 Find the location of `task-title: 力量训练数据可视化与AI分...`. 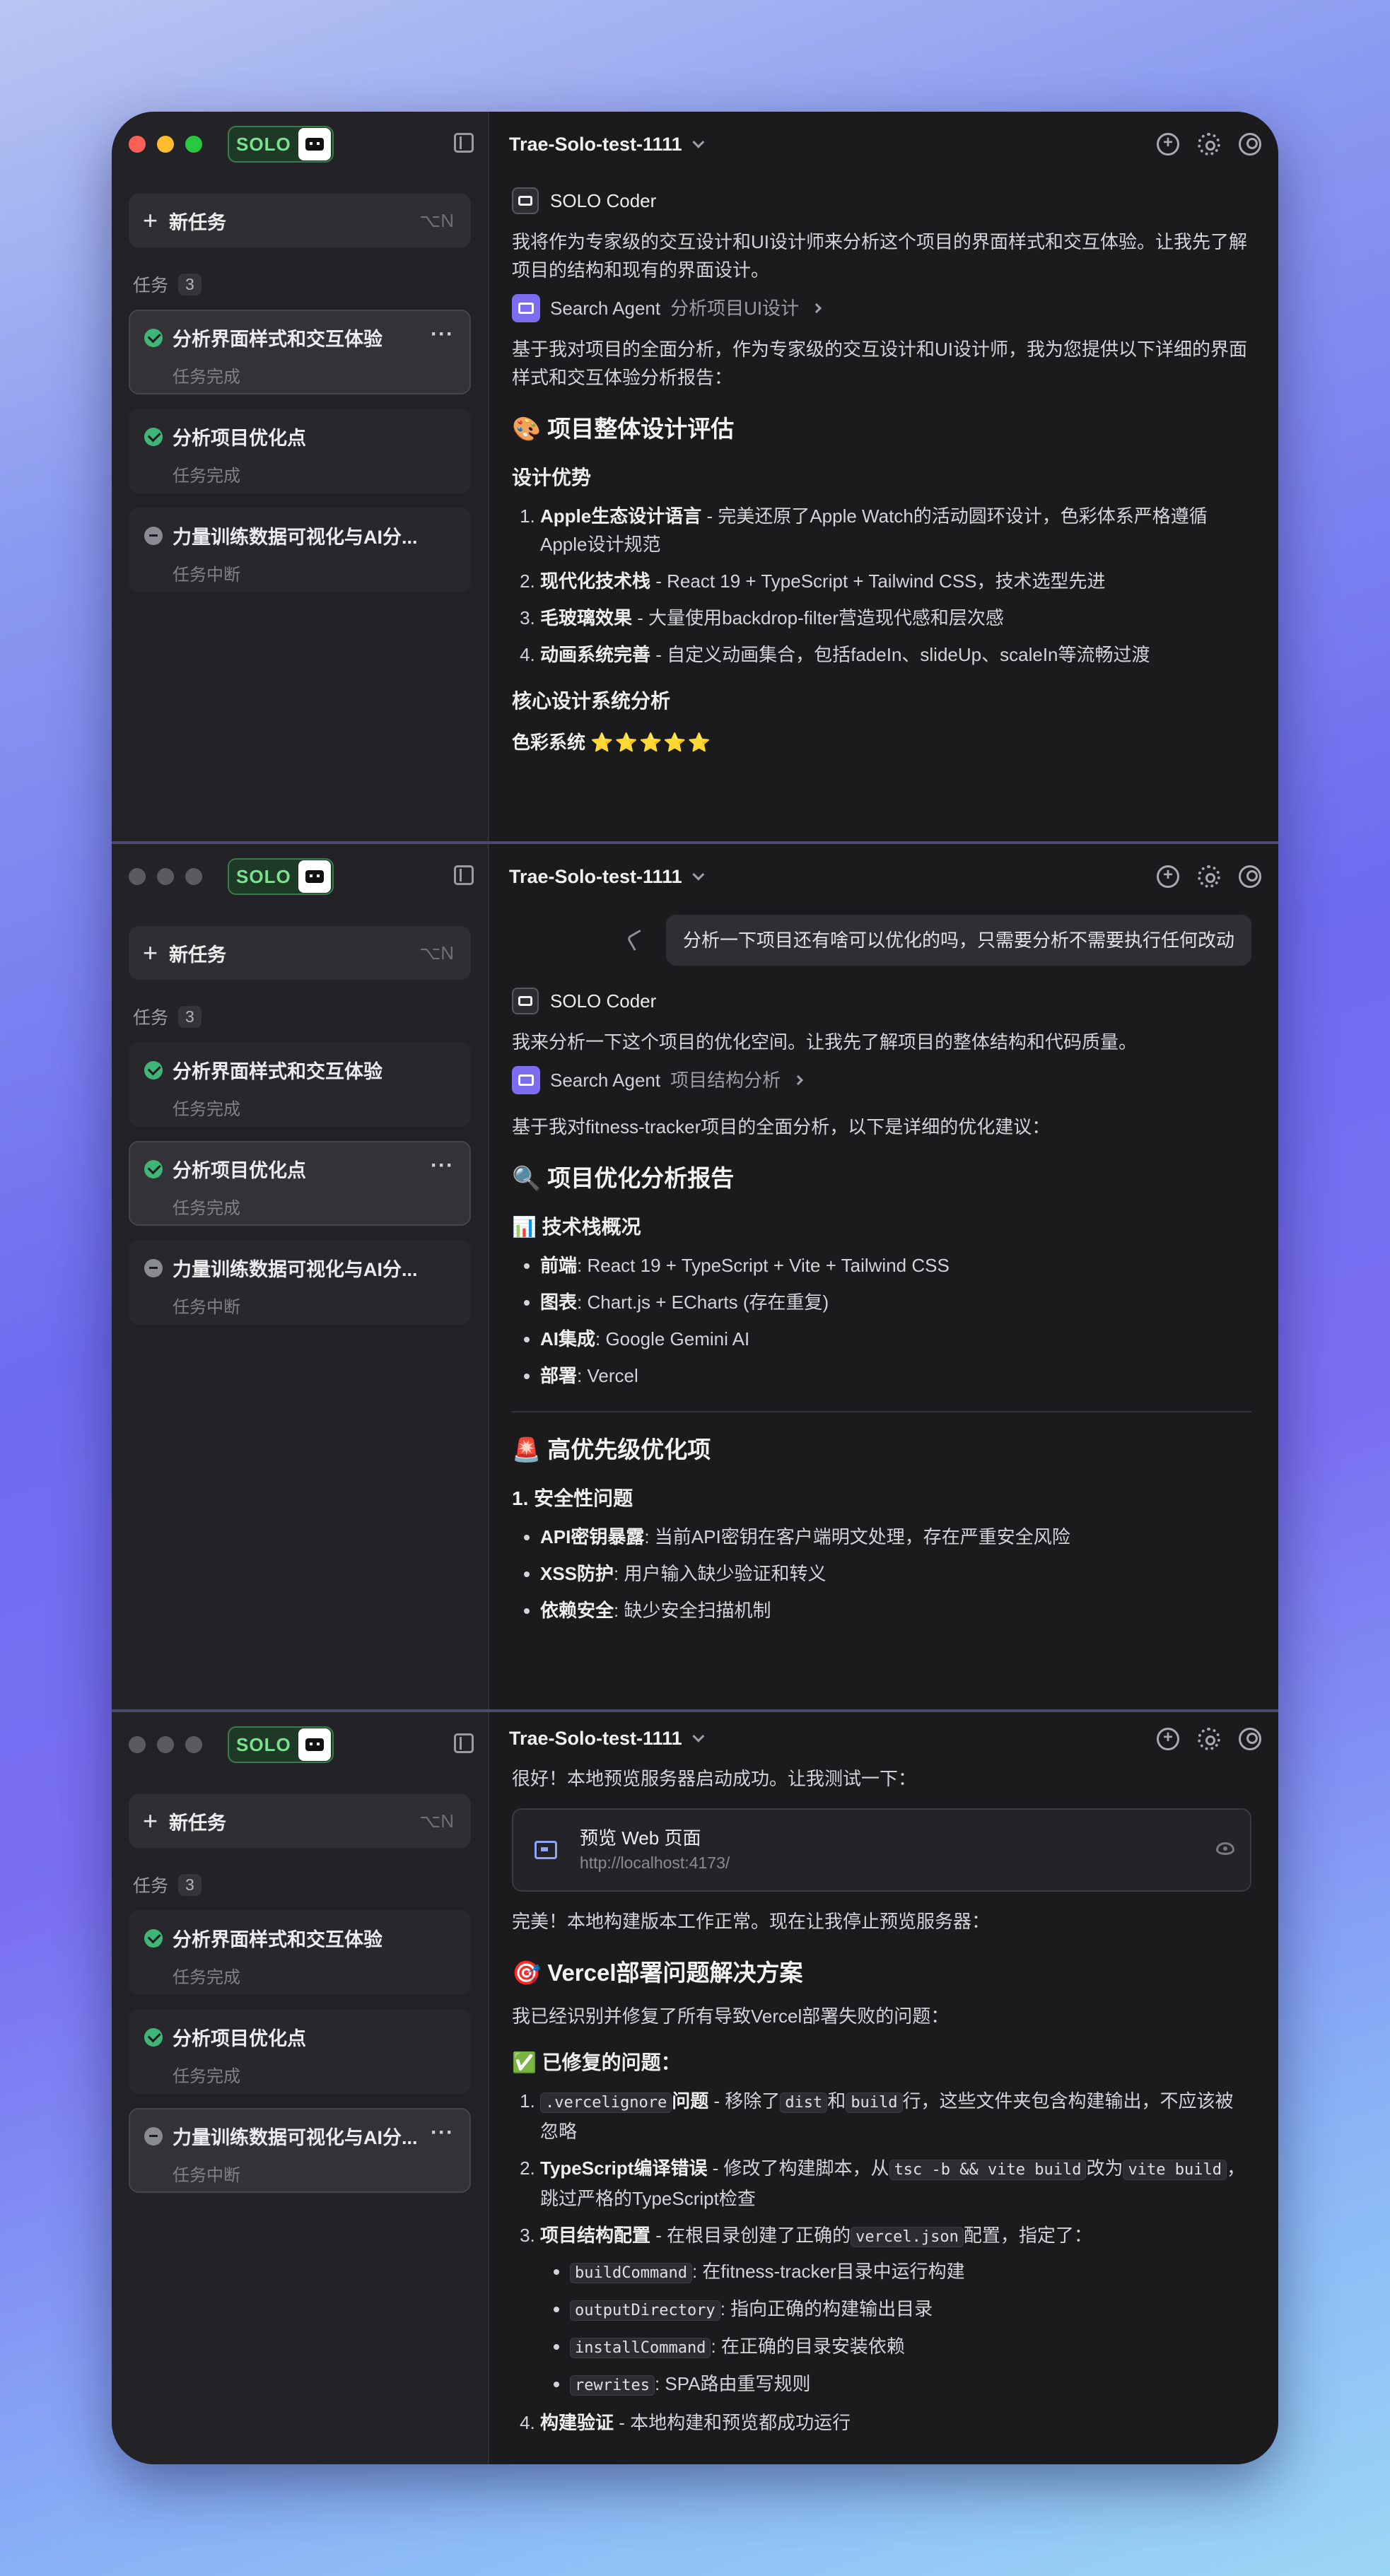

task-title: 力量训练数据可视化与AI分... is located at coordinates (295, 537).